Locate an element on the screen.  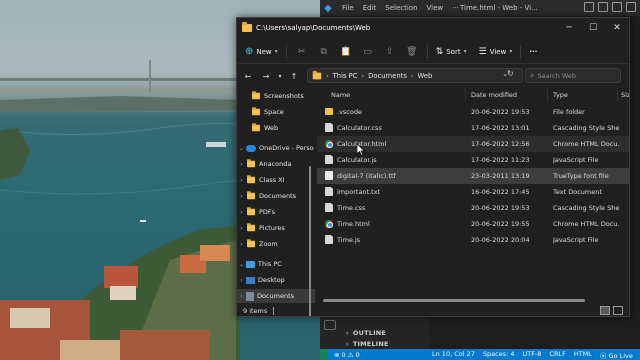
end-of-line: CRLF is located at coordinates (557, 355).